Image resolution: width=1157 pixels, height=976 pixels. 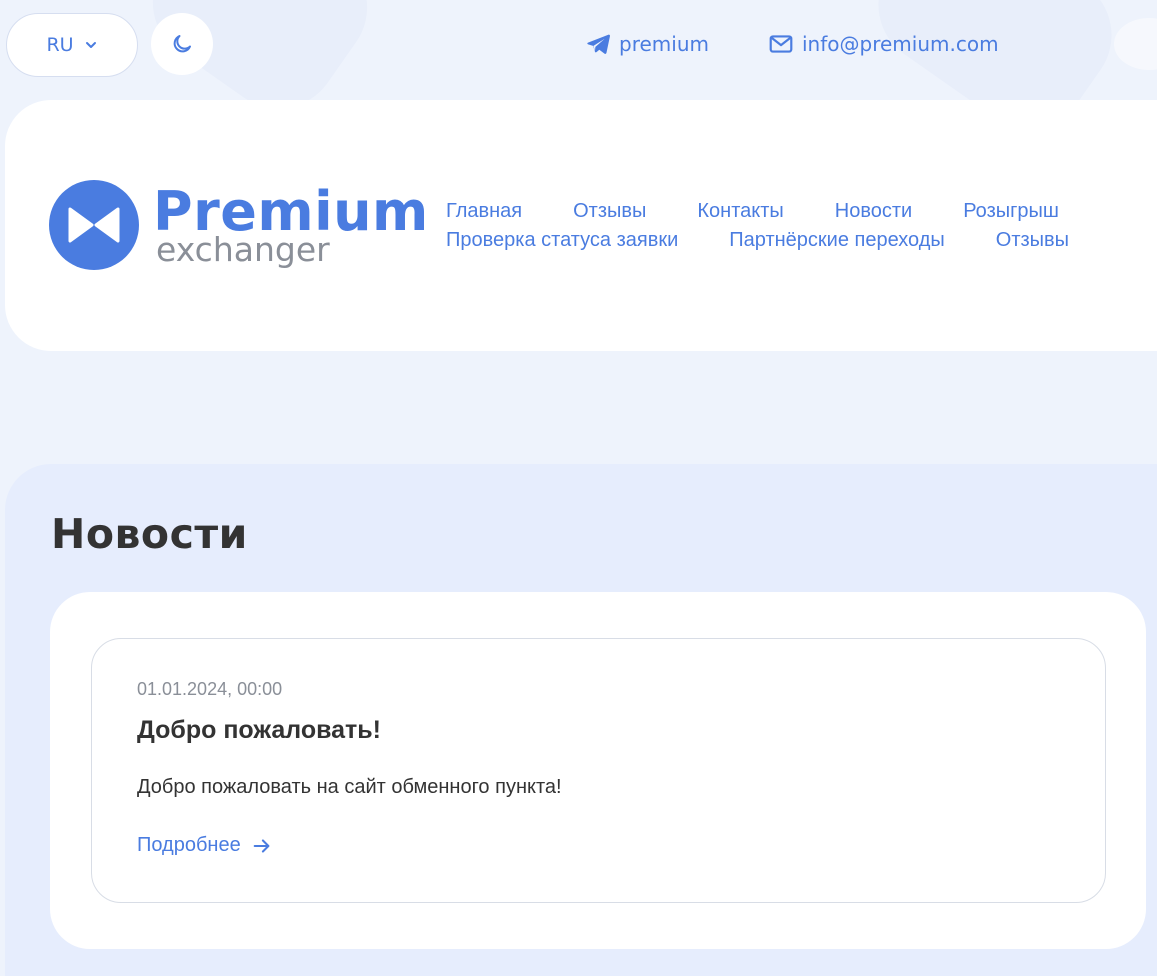 I want to click on chevron-down-icon, so click(x=90, y=45).